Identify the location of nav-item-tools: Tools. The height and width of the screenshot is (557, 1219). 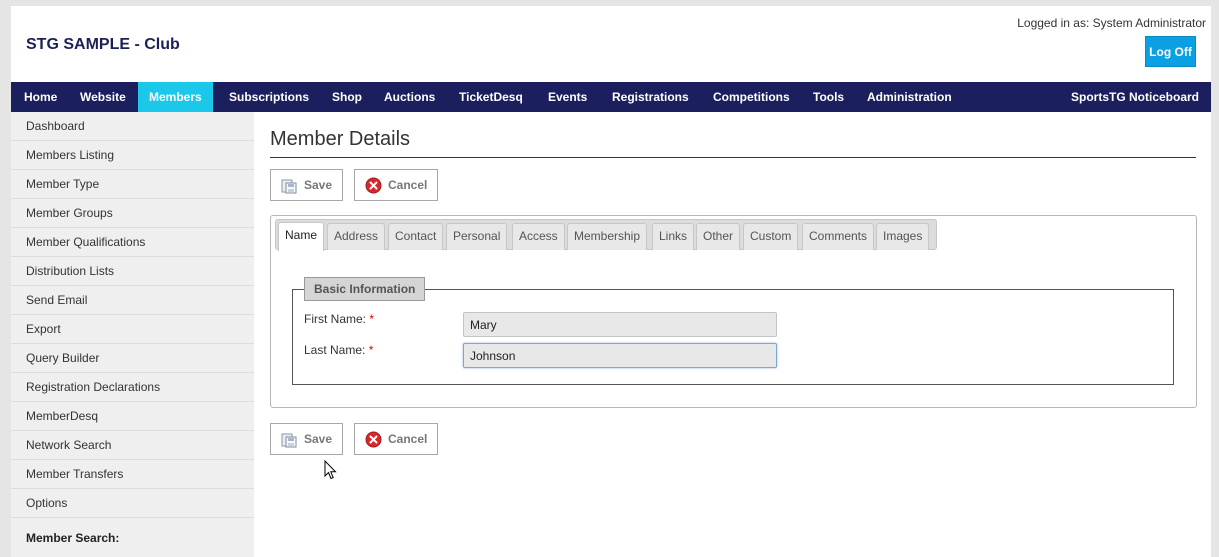
(828, 97).